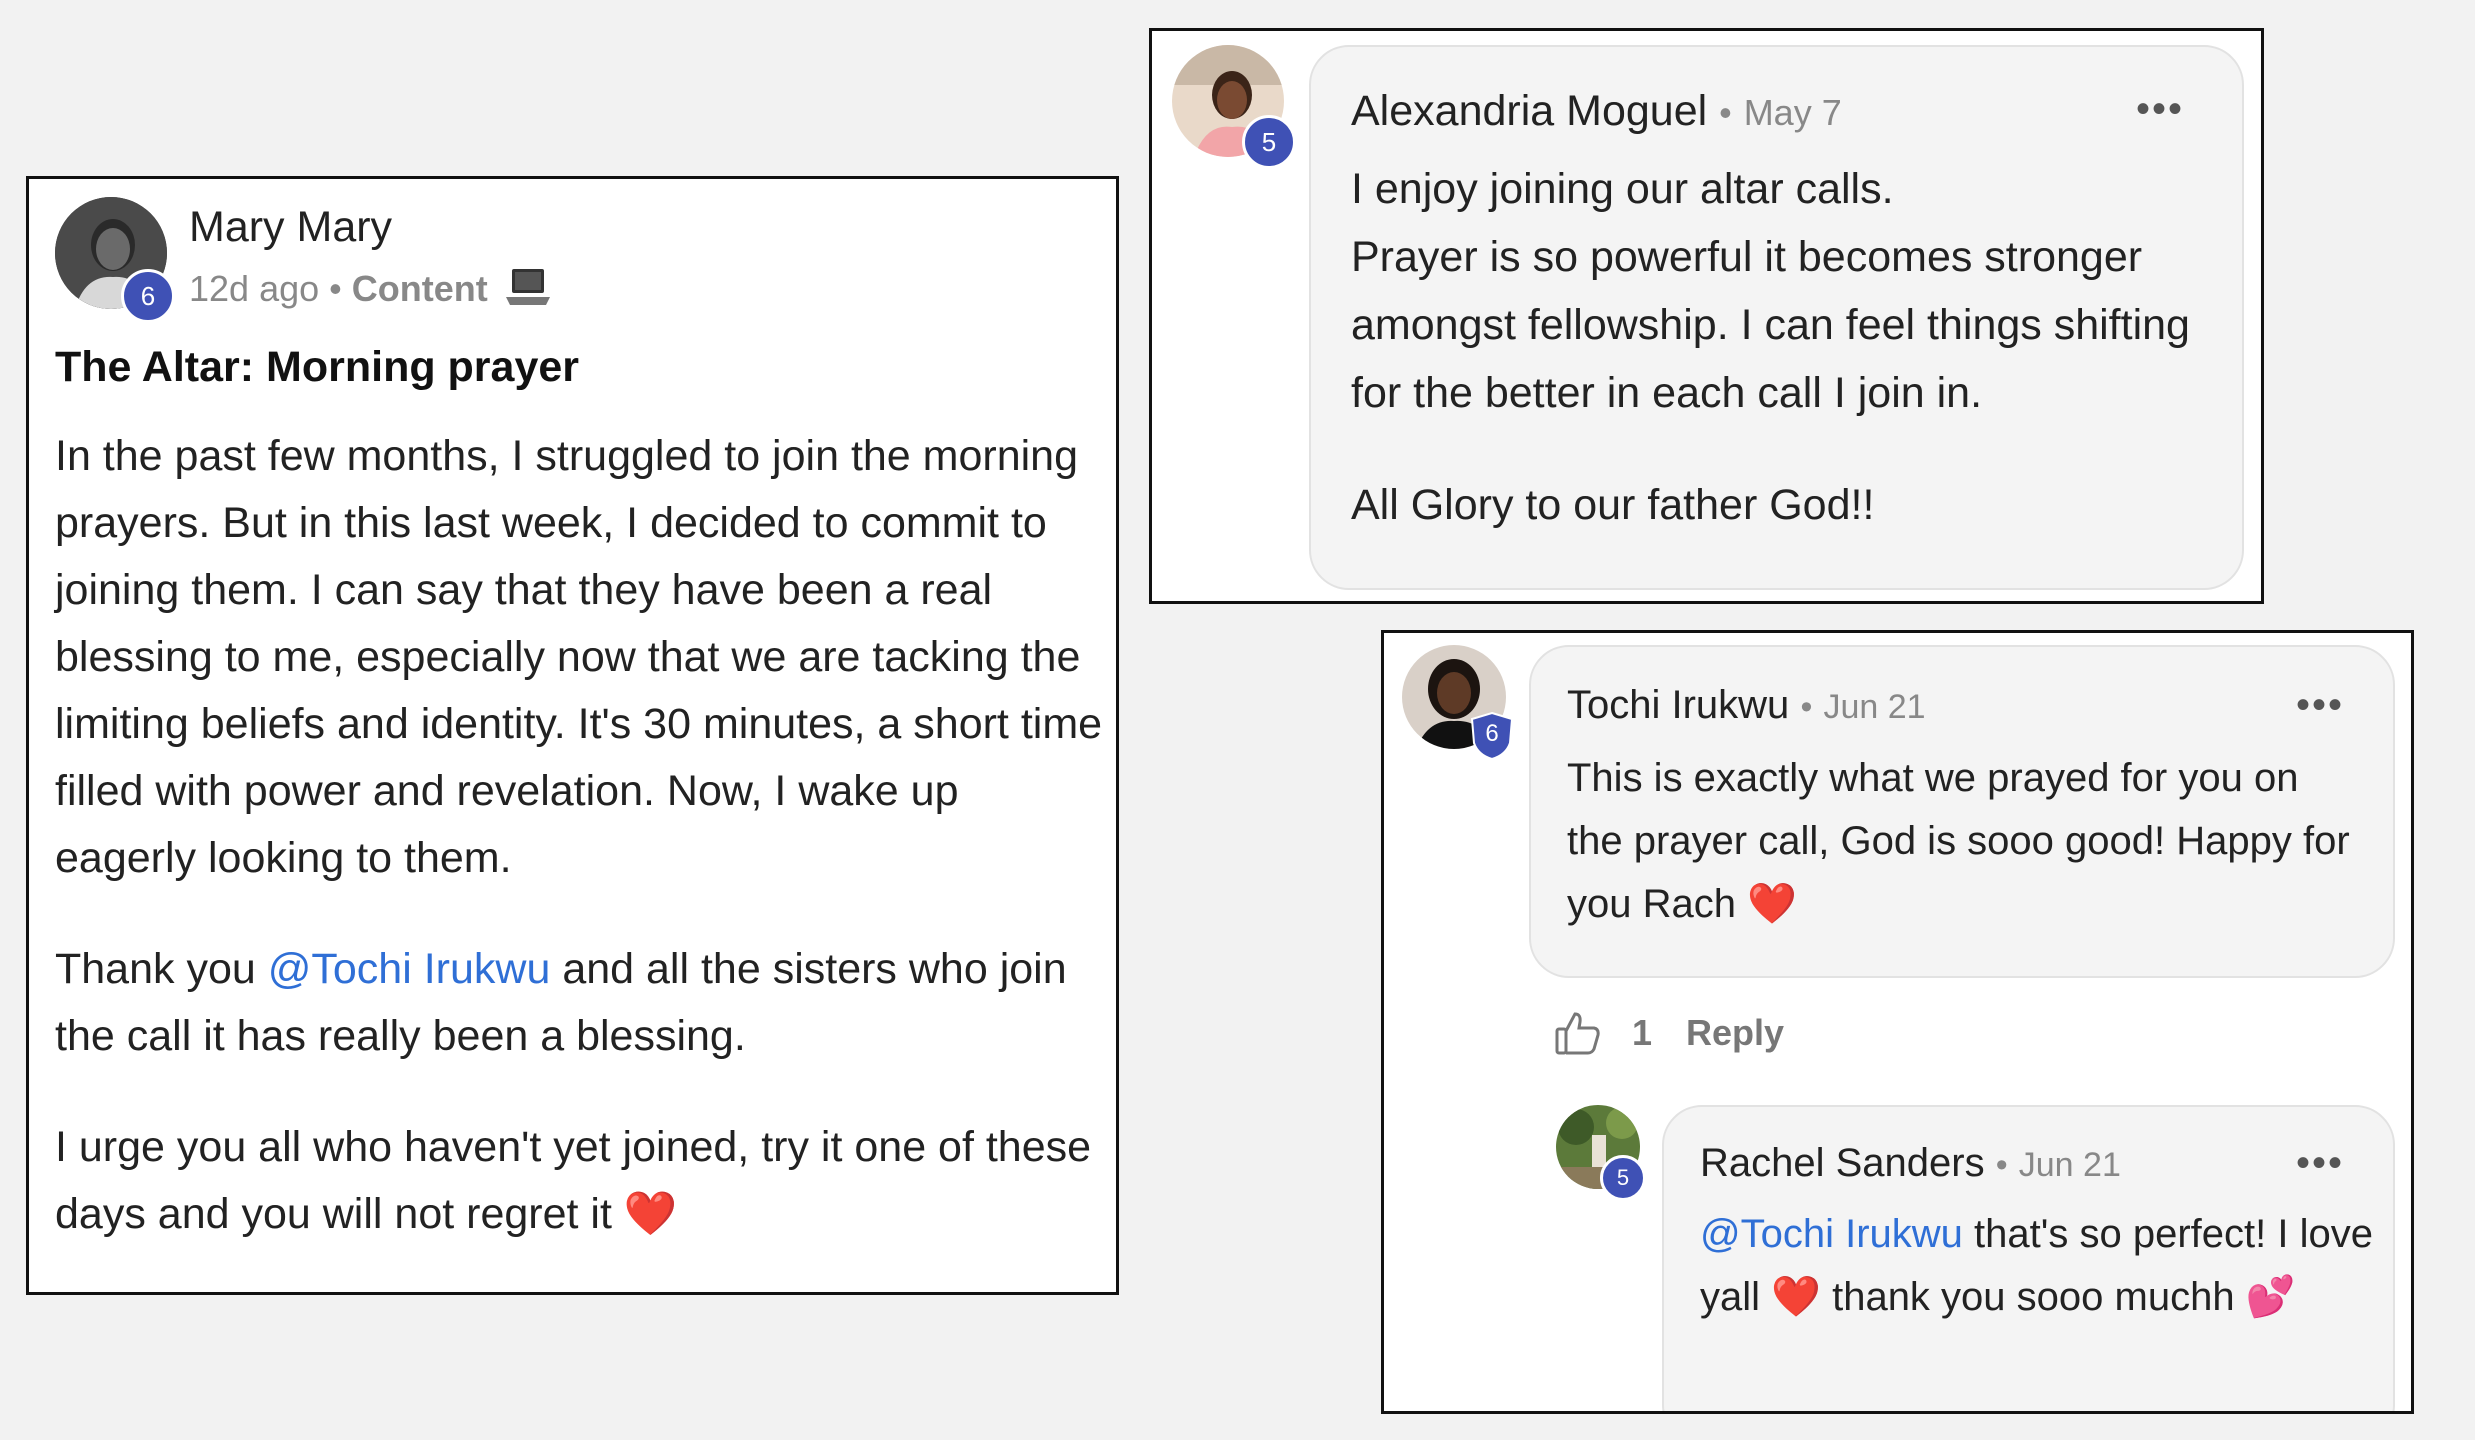 Image resolution: width=2475 pixels, height=1440 pixels. What do you see at coordinates (527, 291) in the screenshot?
I see `laptop-icon` at bounding box center [527, 291].